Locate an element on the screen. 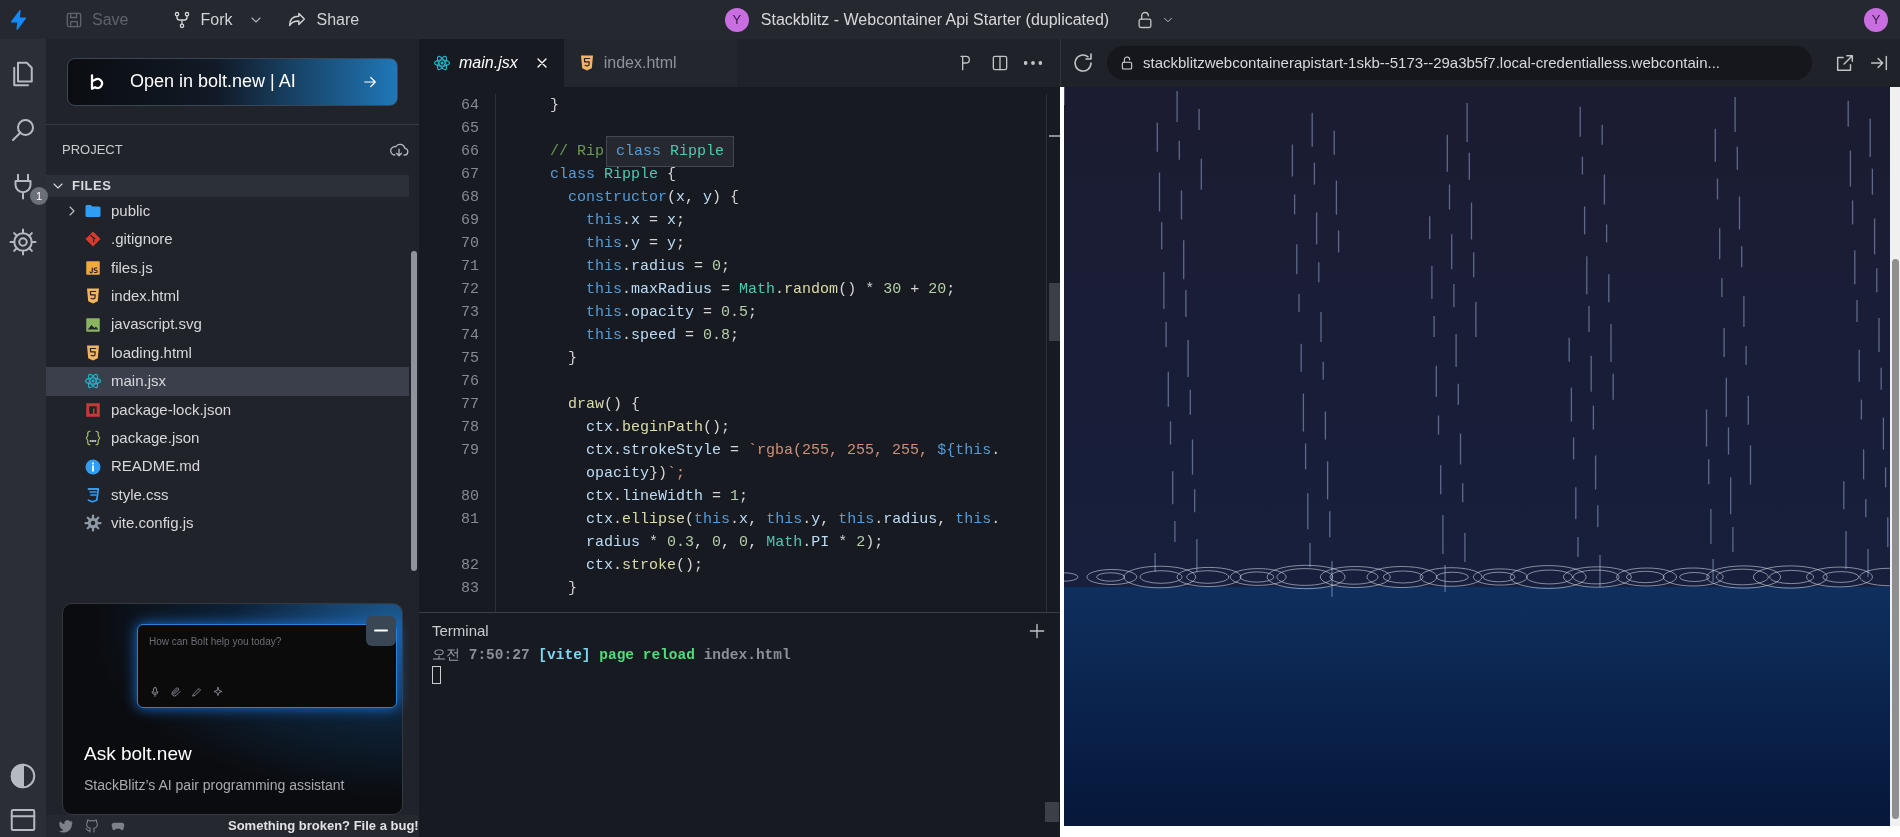  code-line: // Rip is located at coordinates (577, 152).